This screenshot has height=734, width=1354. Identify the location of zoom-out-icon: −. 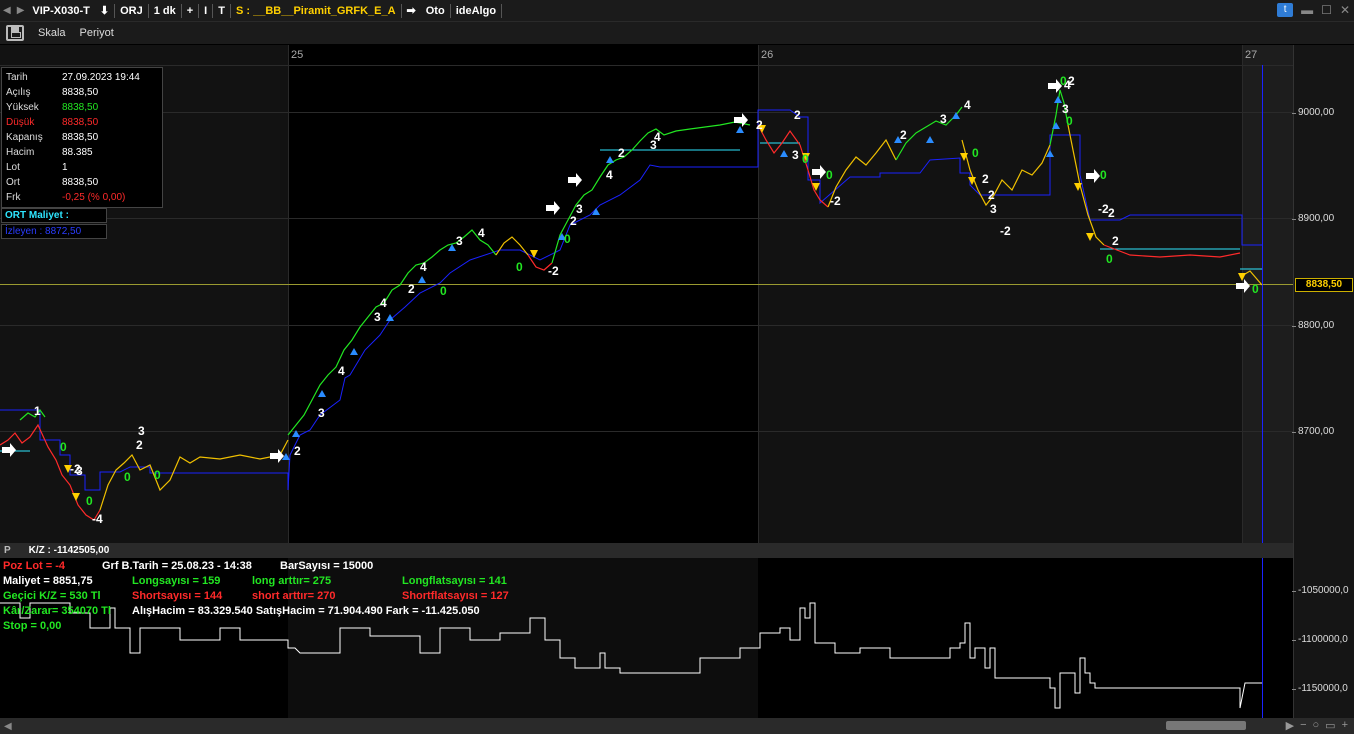
(1303, 725).